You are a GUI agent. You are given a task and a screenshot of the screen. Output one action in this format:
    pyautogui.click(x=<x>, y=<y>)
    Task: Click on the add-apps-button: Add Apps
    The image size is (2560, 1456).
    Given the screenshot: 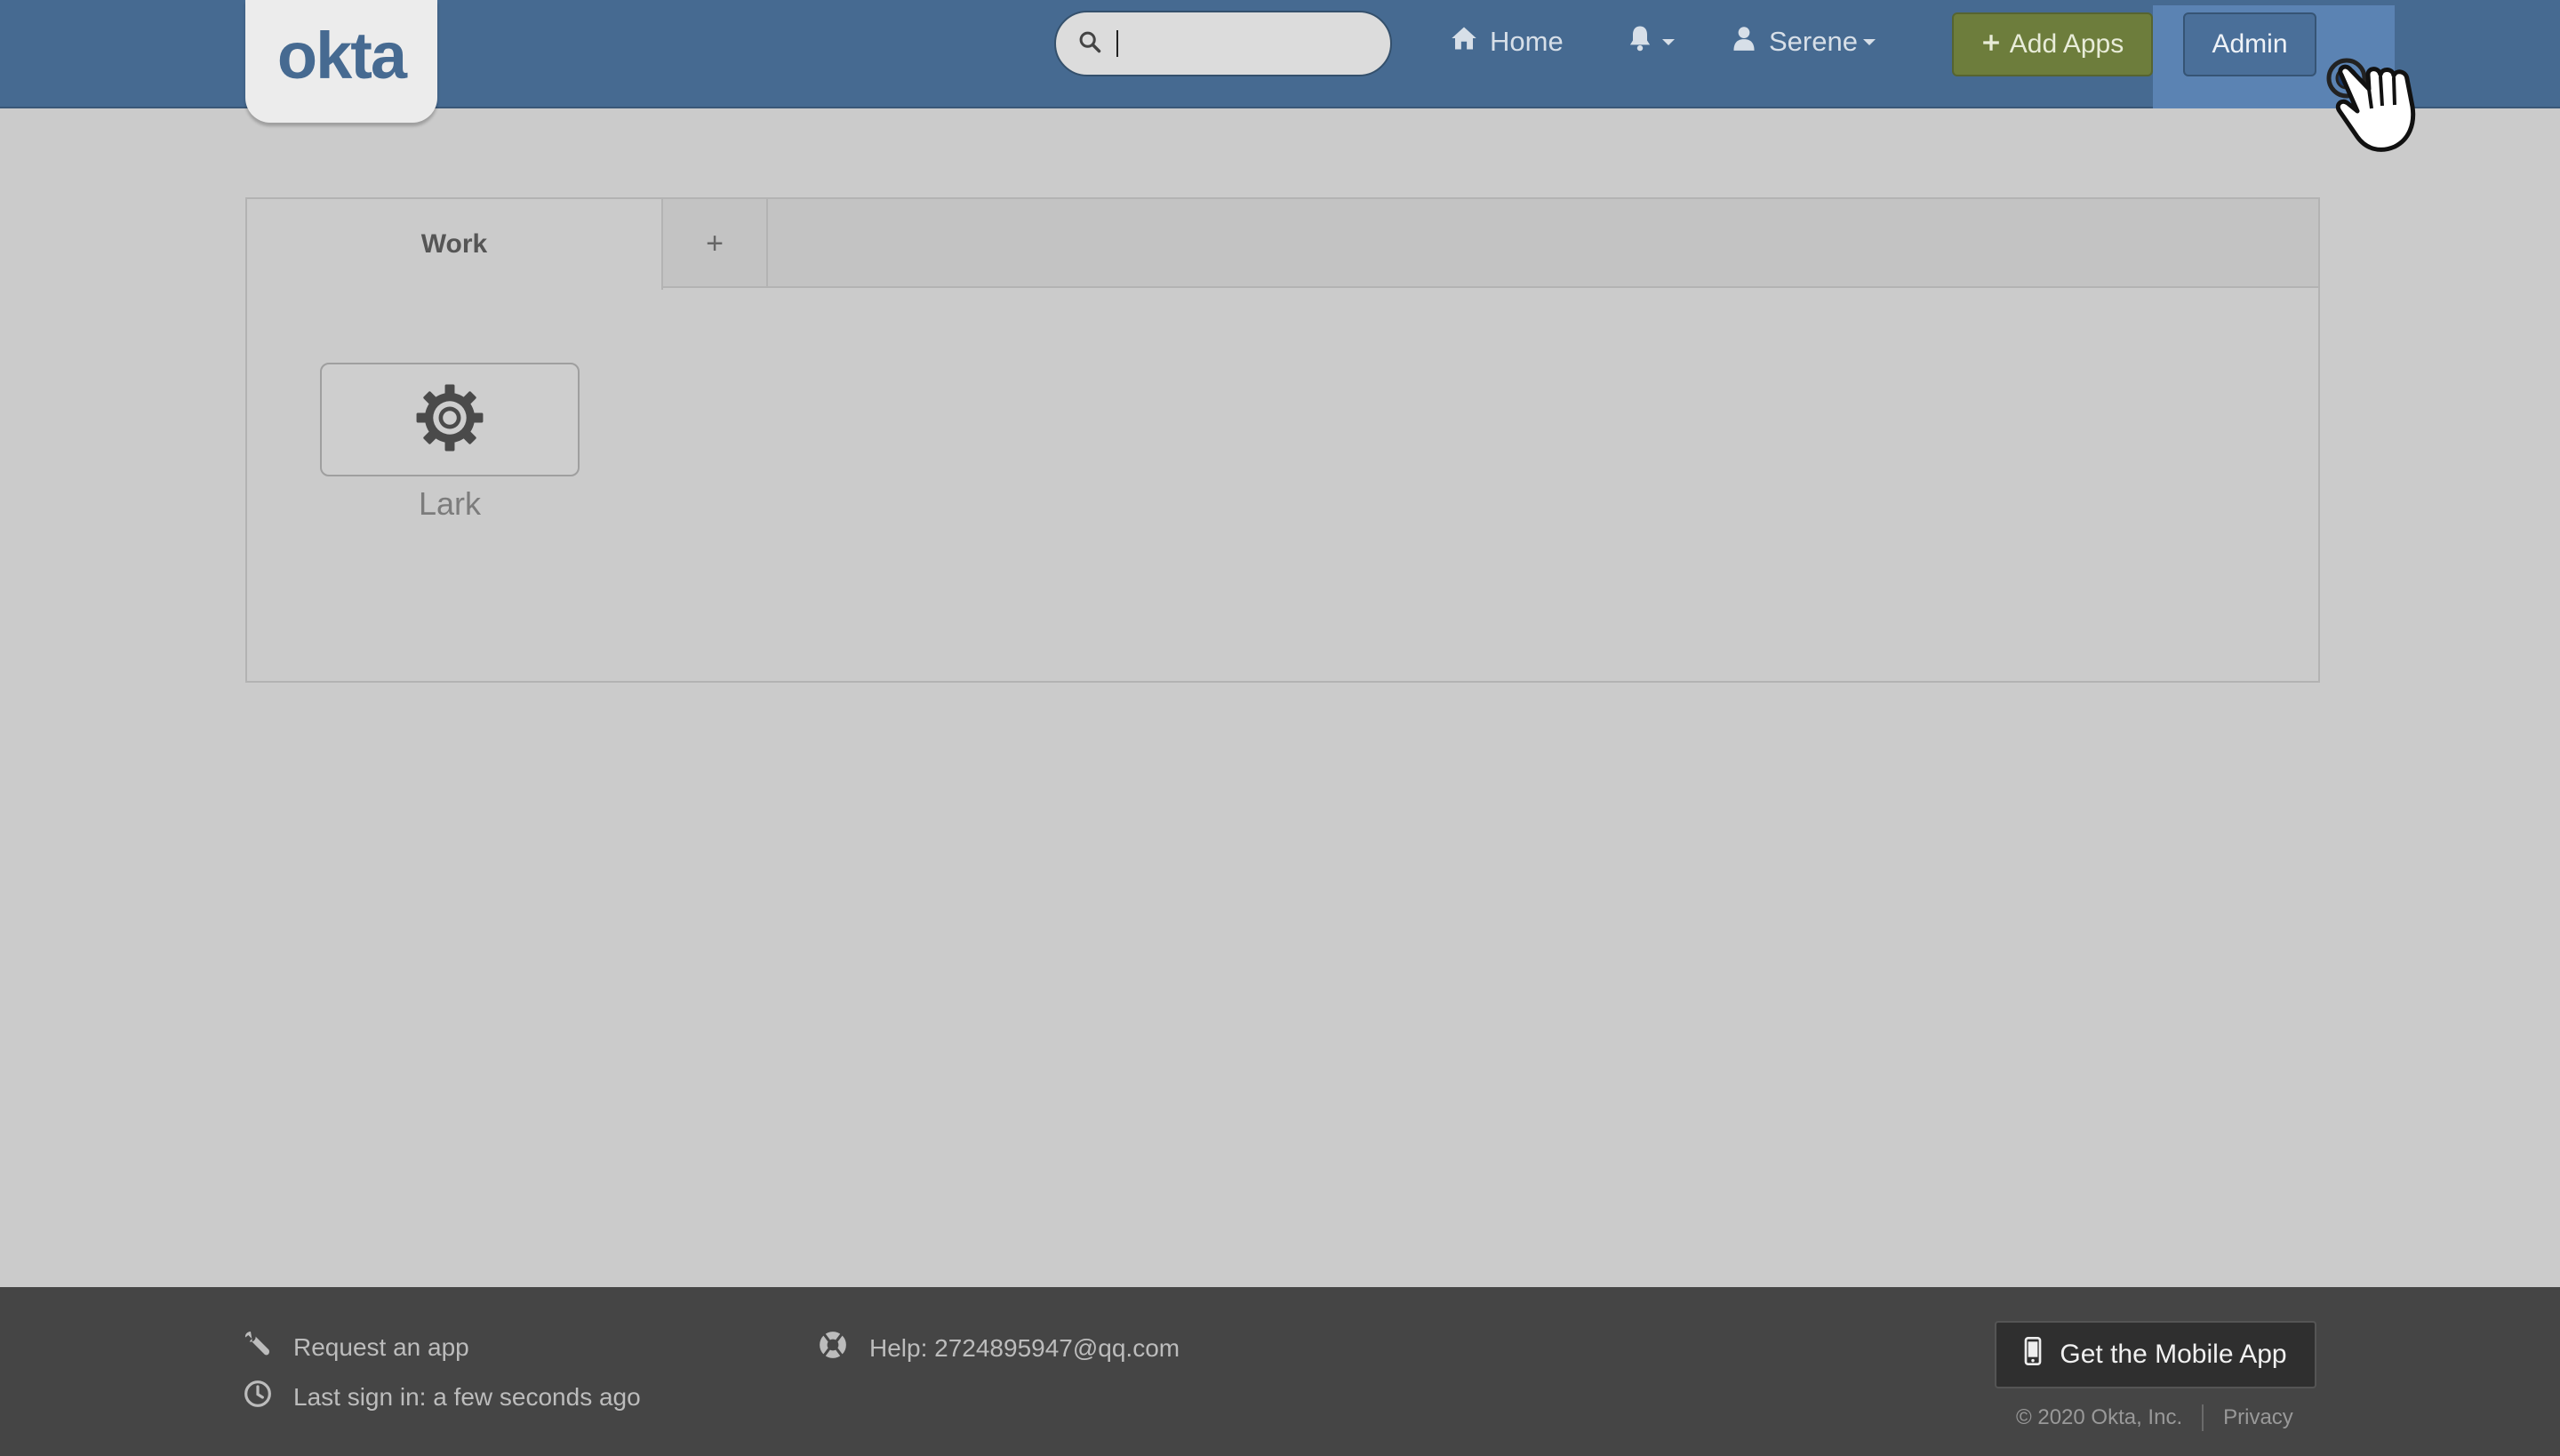 What is the action you would take?
    pyautogui.click(x=2052, y=44)
    